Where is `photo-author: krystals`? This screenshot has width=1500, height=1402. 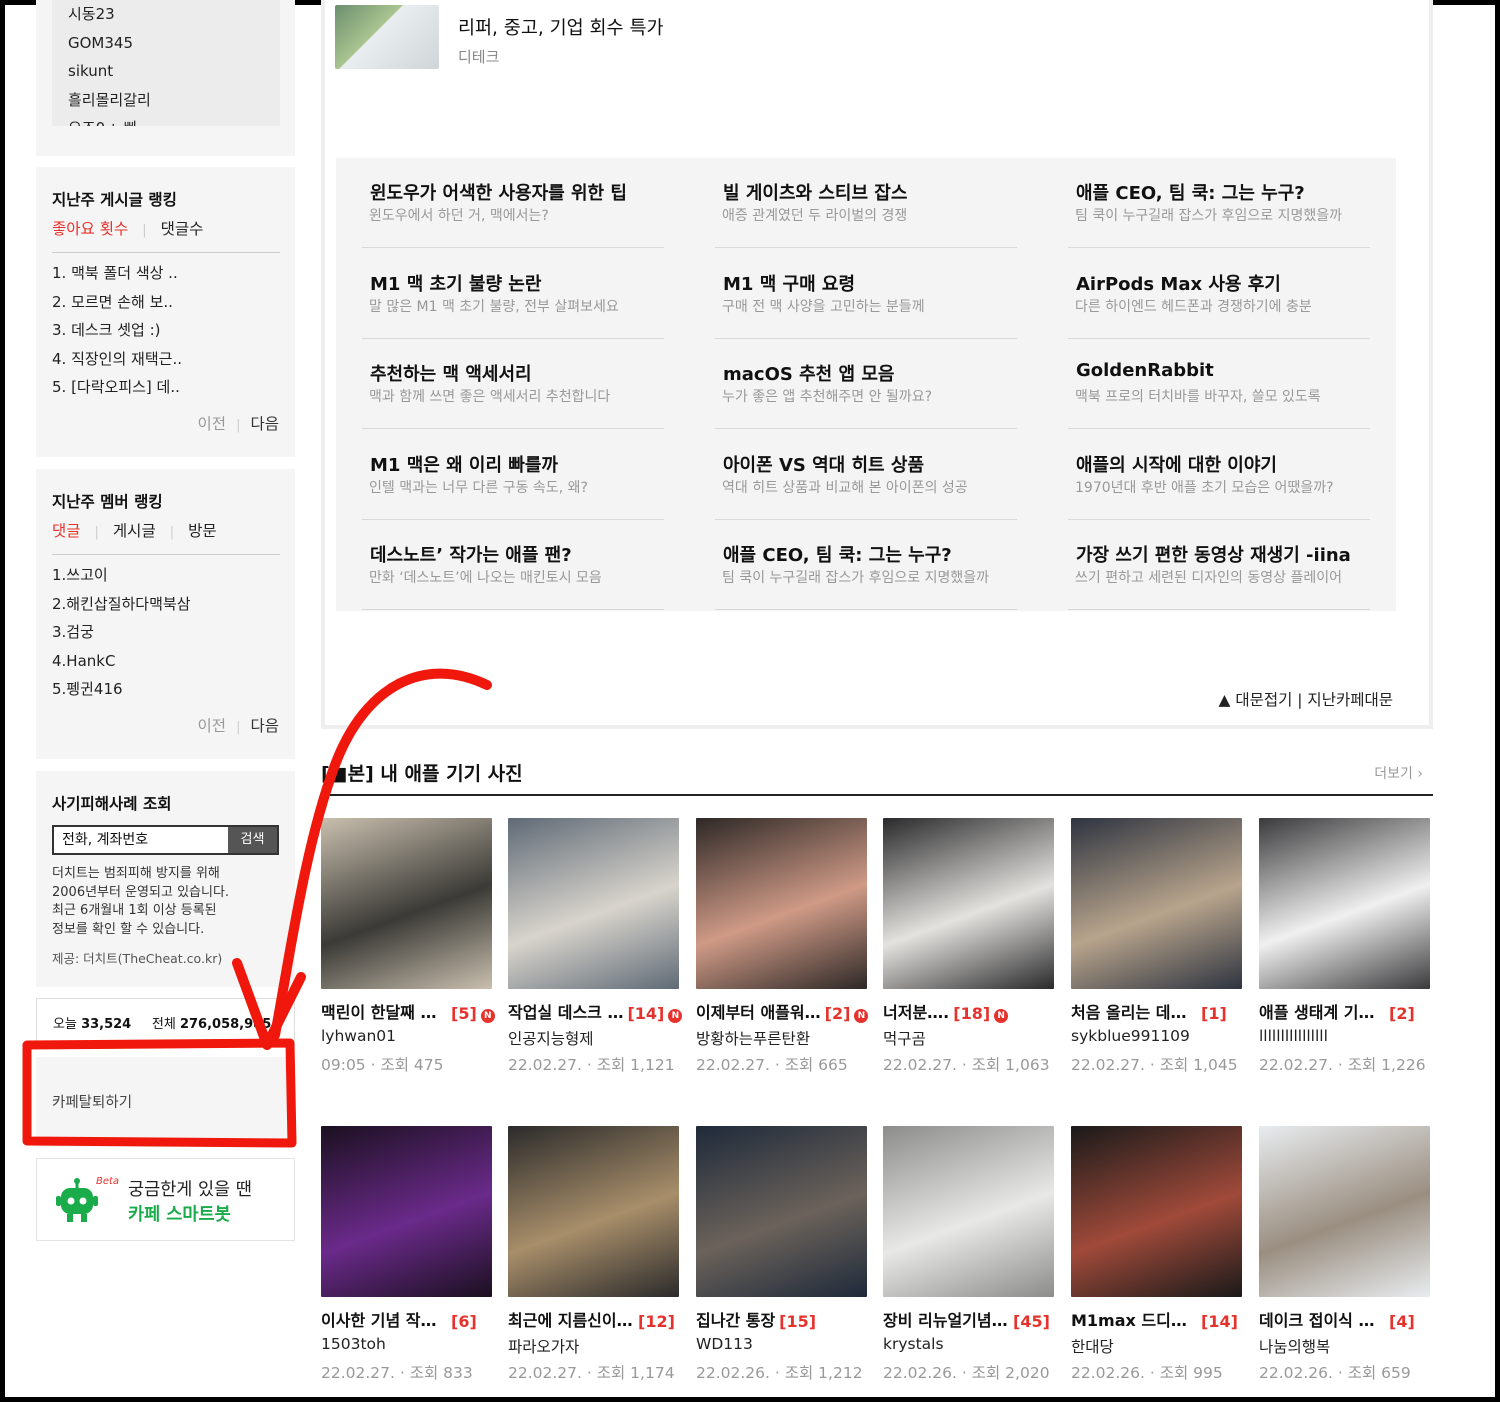
photo-author: krystals is located at coordinates (913, 1344).